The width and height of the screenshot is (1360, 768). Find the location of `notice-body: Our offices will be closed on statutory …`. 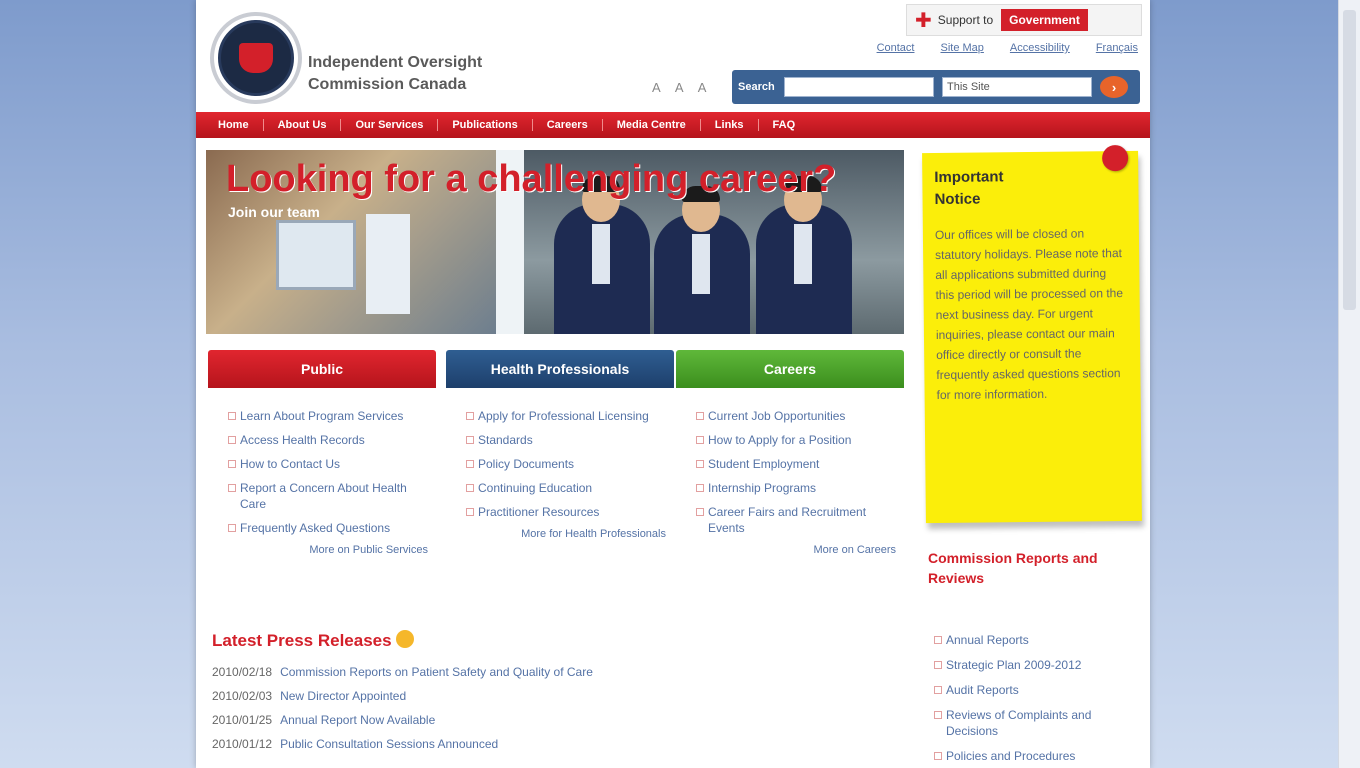

notice-body: Our offices will be closed on statutory … is located at coordinates (1029, 314).